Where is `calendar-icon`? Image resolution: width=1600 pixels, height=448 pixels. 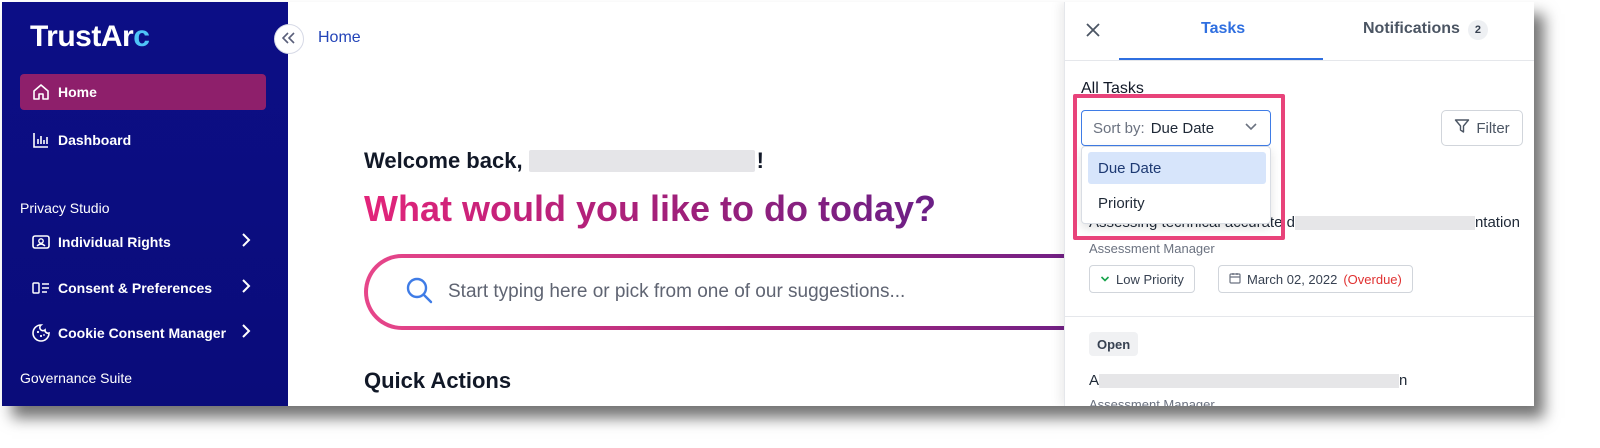 calendar-icon is located at coordinates (1235, 279).